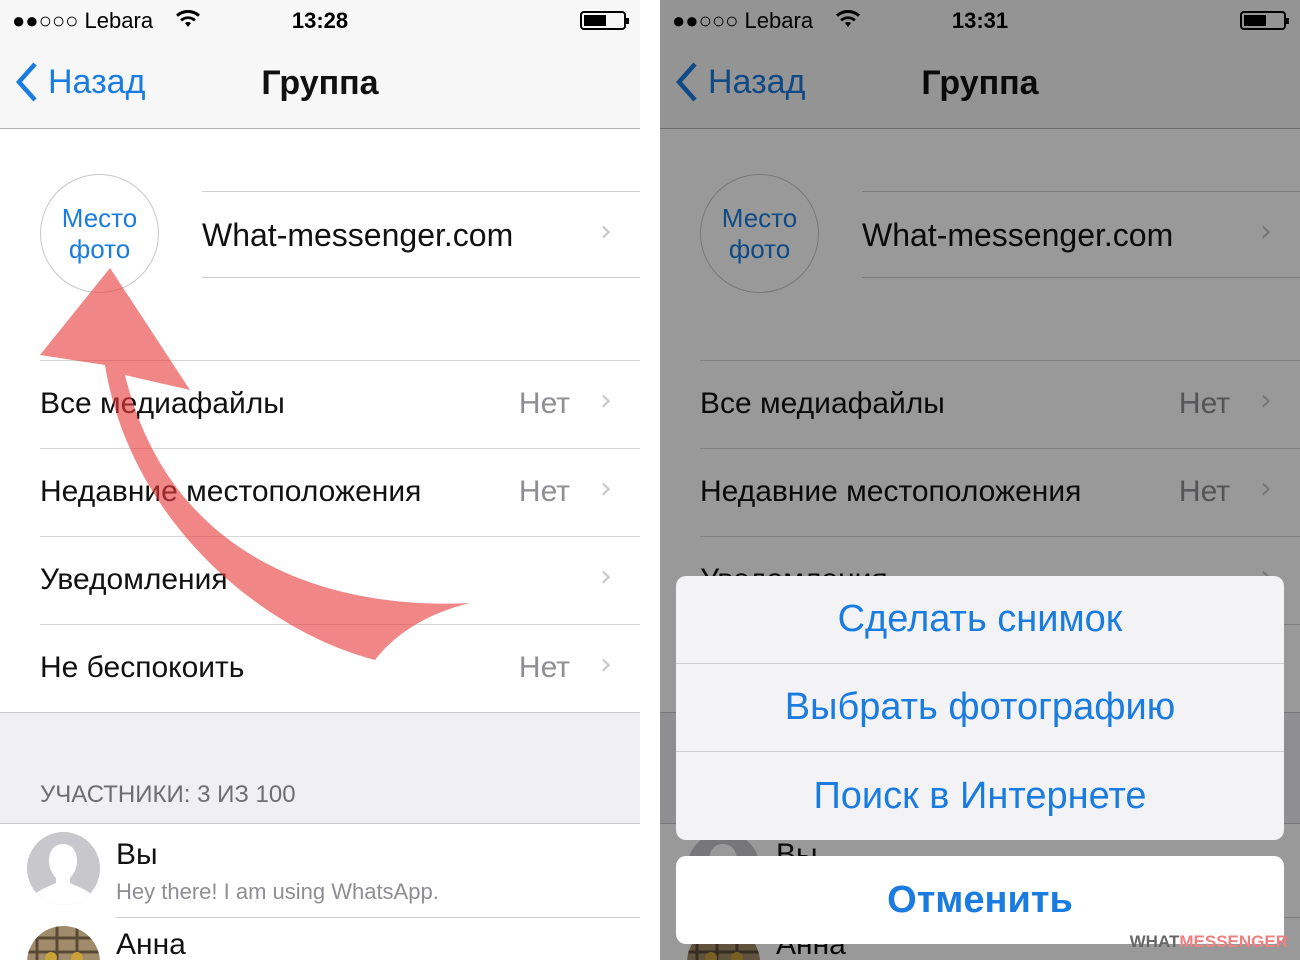  Describe the element at coordinates (980, 620) in the screenshot. I see `take-photo-option: Сделать снимок` at that location.